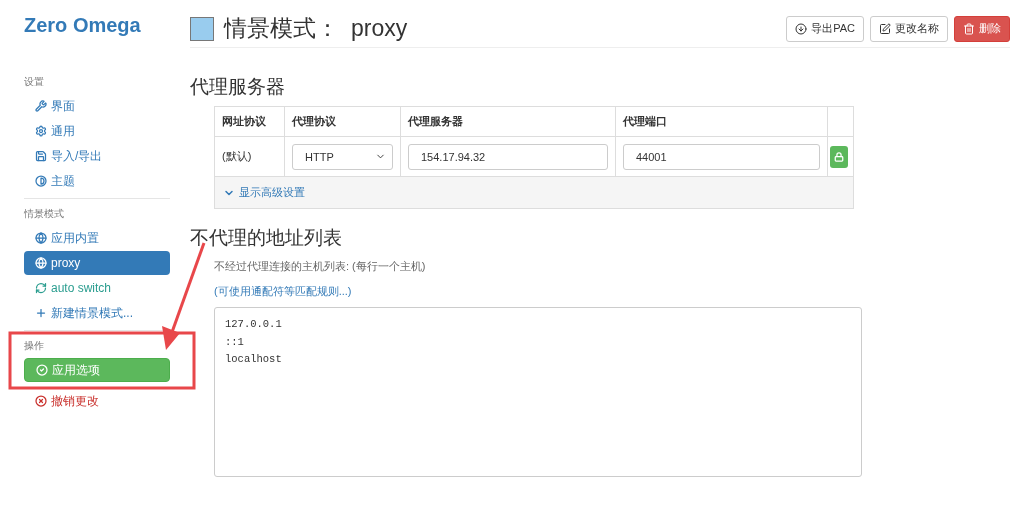 Image resolution: width=1024 pixels, height=505 pixels. I want to click on delete-button: 删除, so click(982, 28).